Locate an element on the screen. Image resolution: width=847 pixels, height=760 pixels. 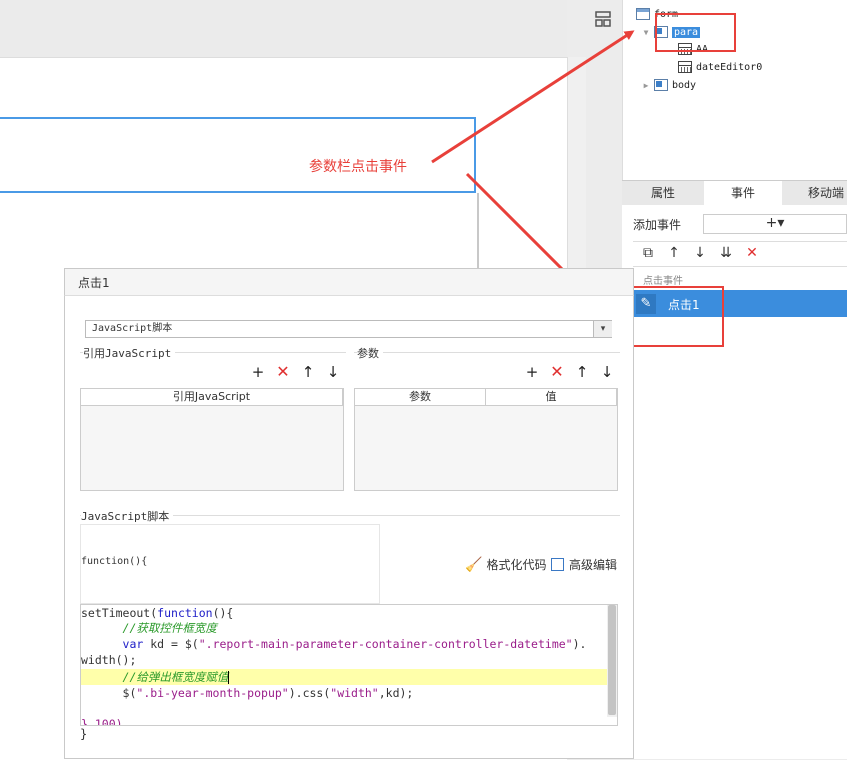
table-header: 参数 值 is located at coordinates (486, 397).